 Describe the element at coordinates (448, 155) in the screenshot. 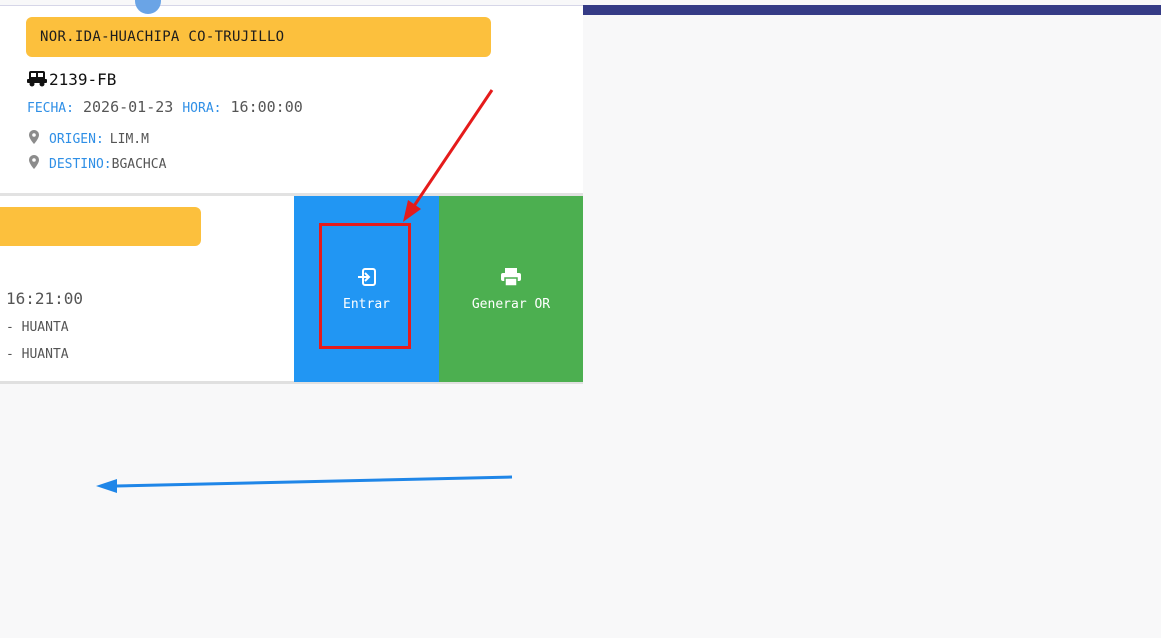

I see `red-arrow-icon` at that location.